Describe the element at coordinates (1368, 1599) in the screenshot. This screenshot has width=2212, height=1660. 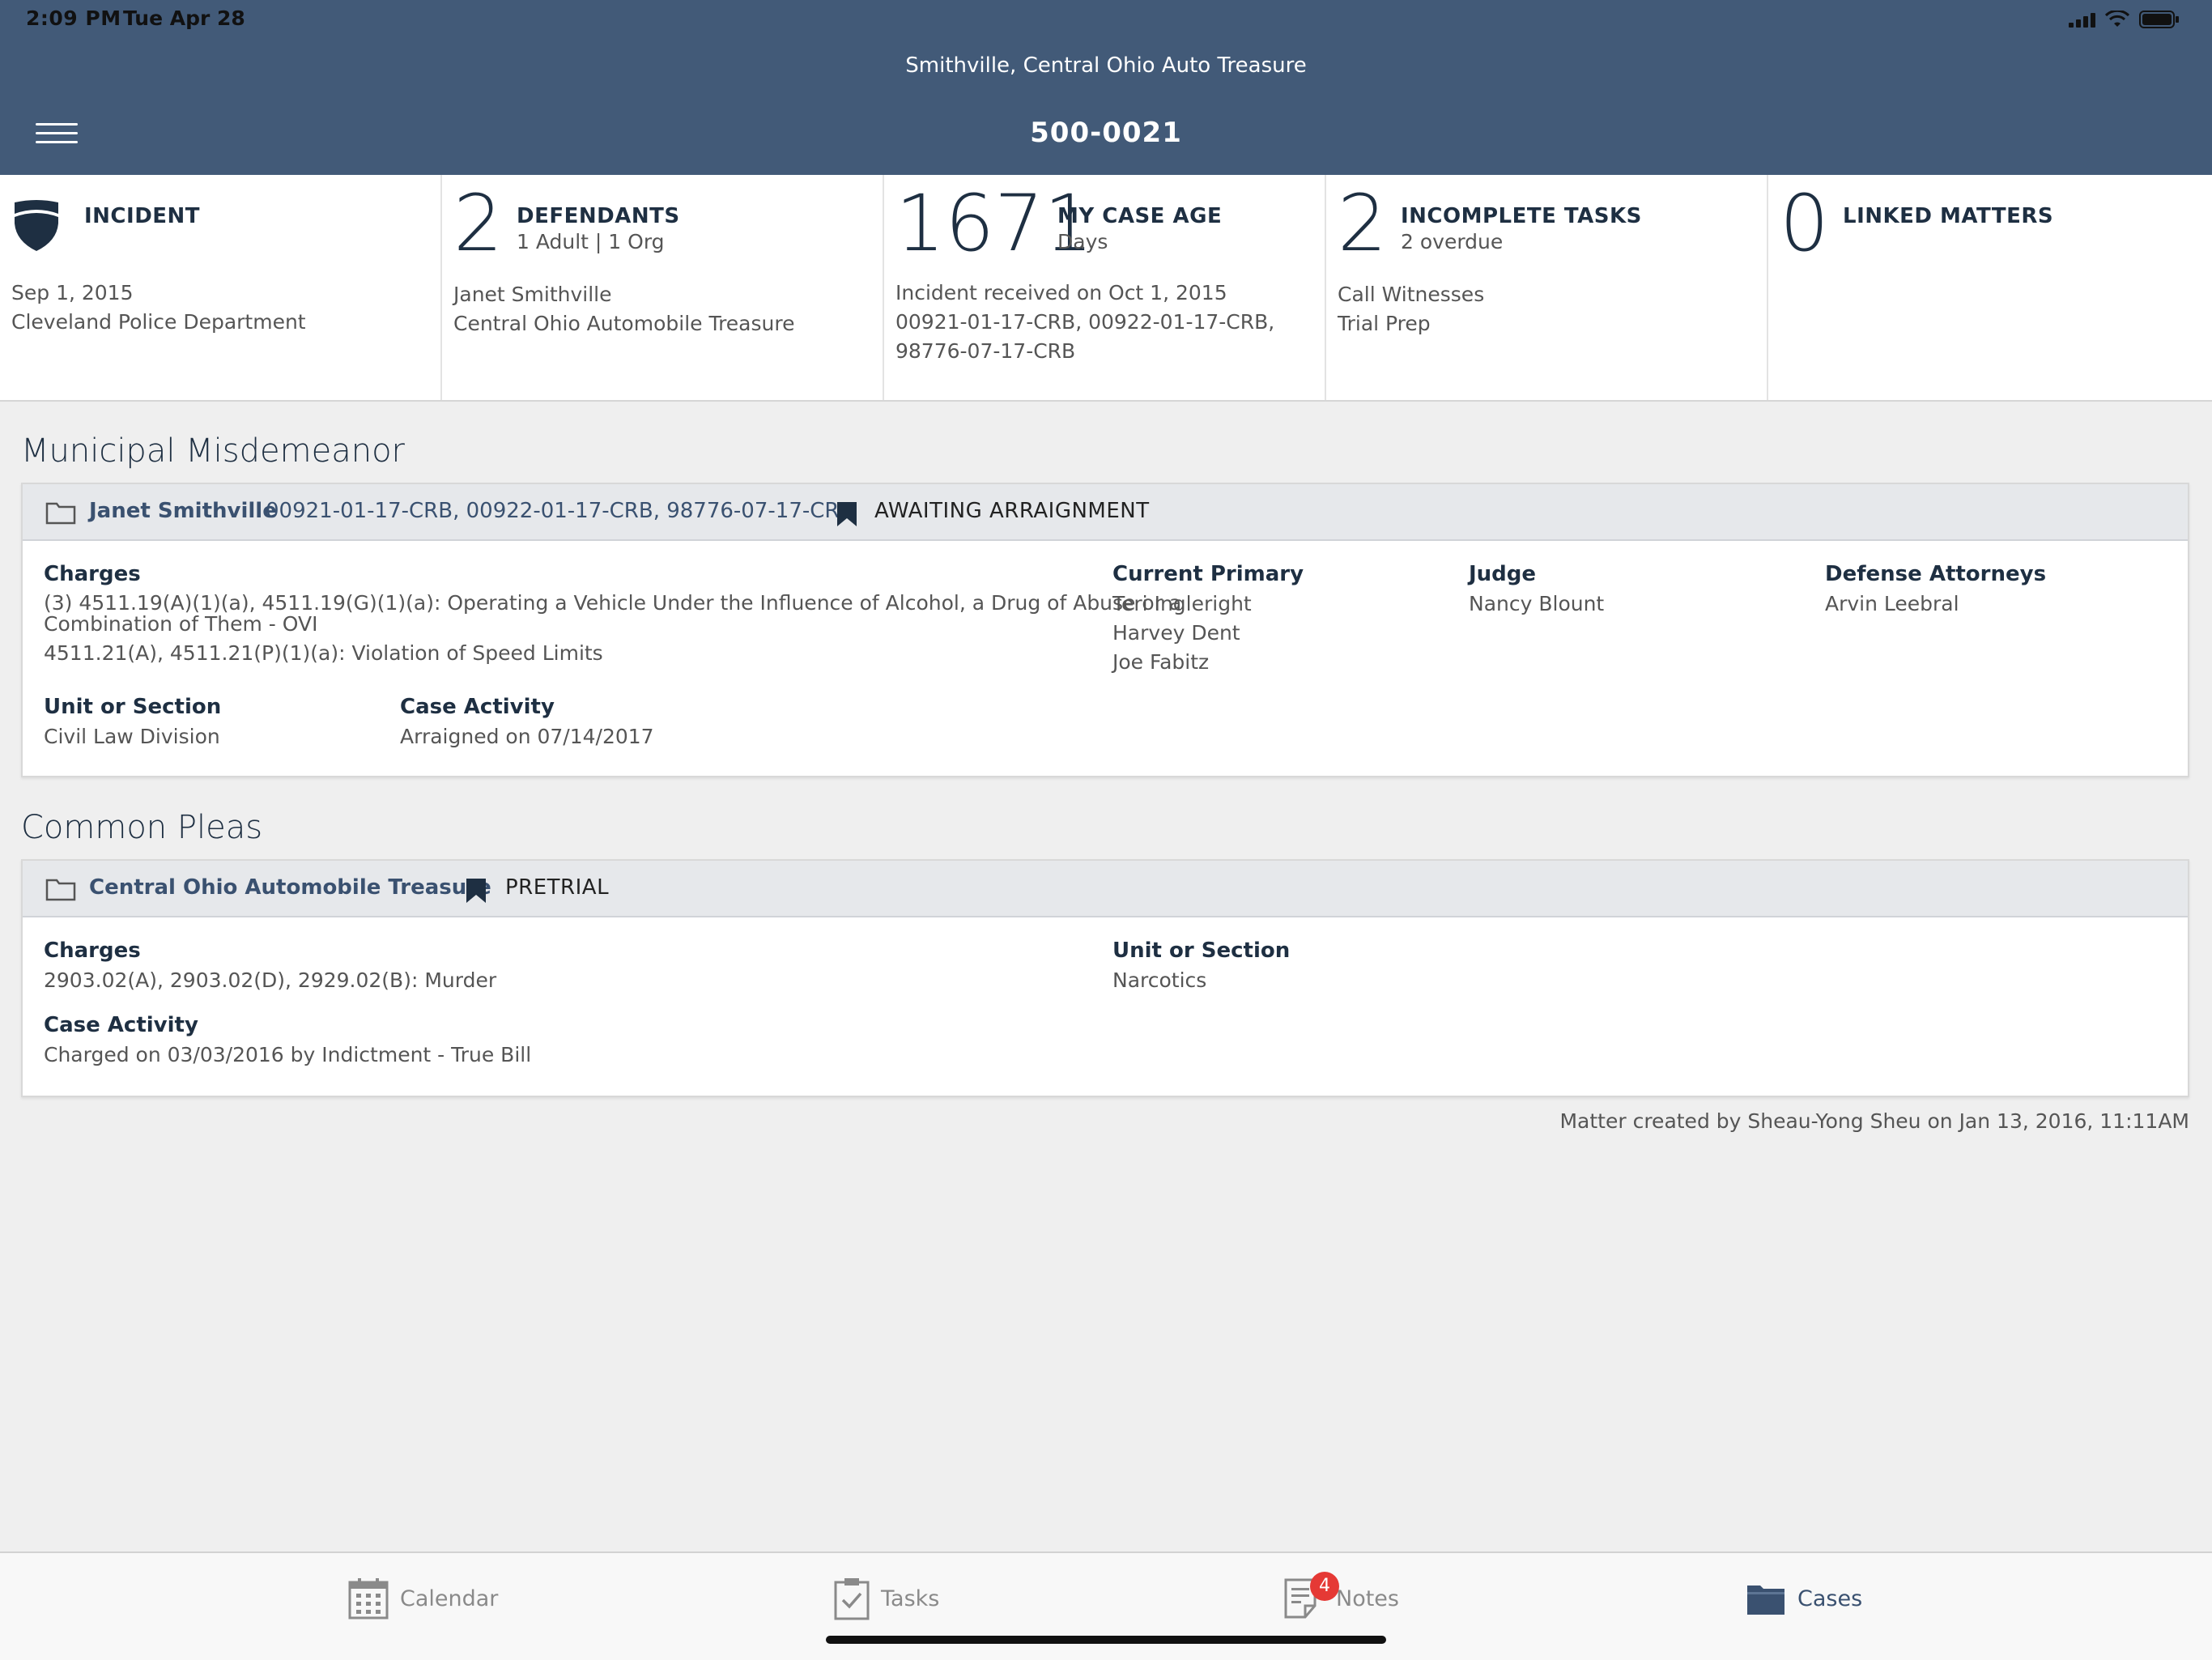
I see `tab-notes-label: Notes` at that location.